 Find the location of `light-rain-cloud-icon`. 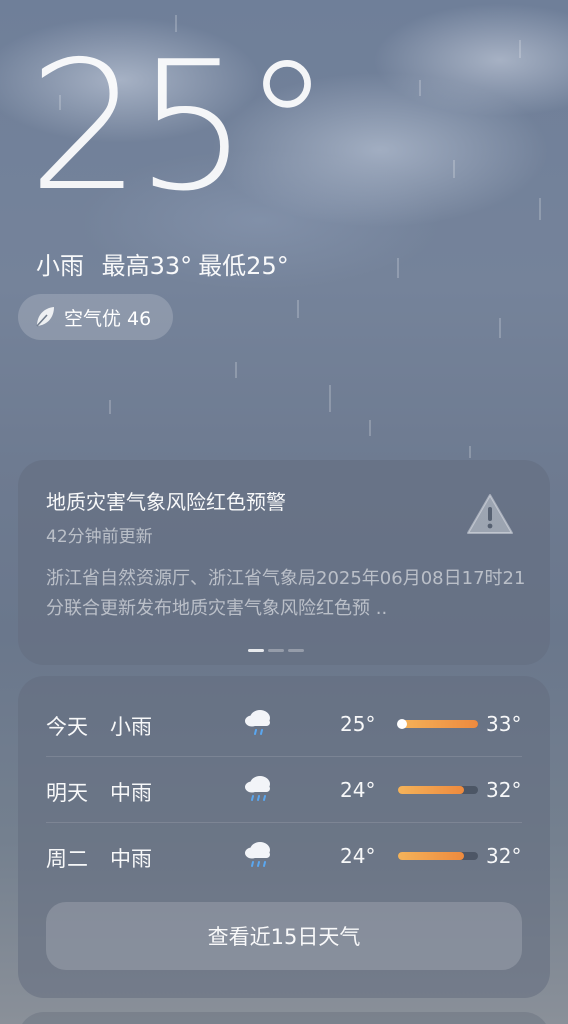

light-rain-cloud-icon is located at coordinates (257, 722).